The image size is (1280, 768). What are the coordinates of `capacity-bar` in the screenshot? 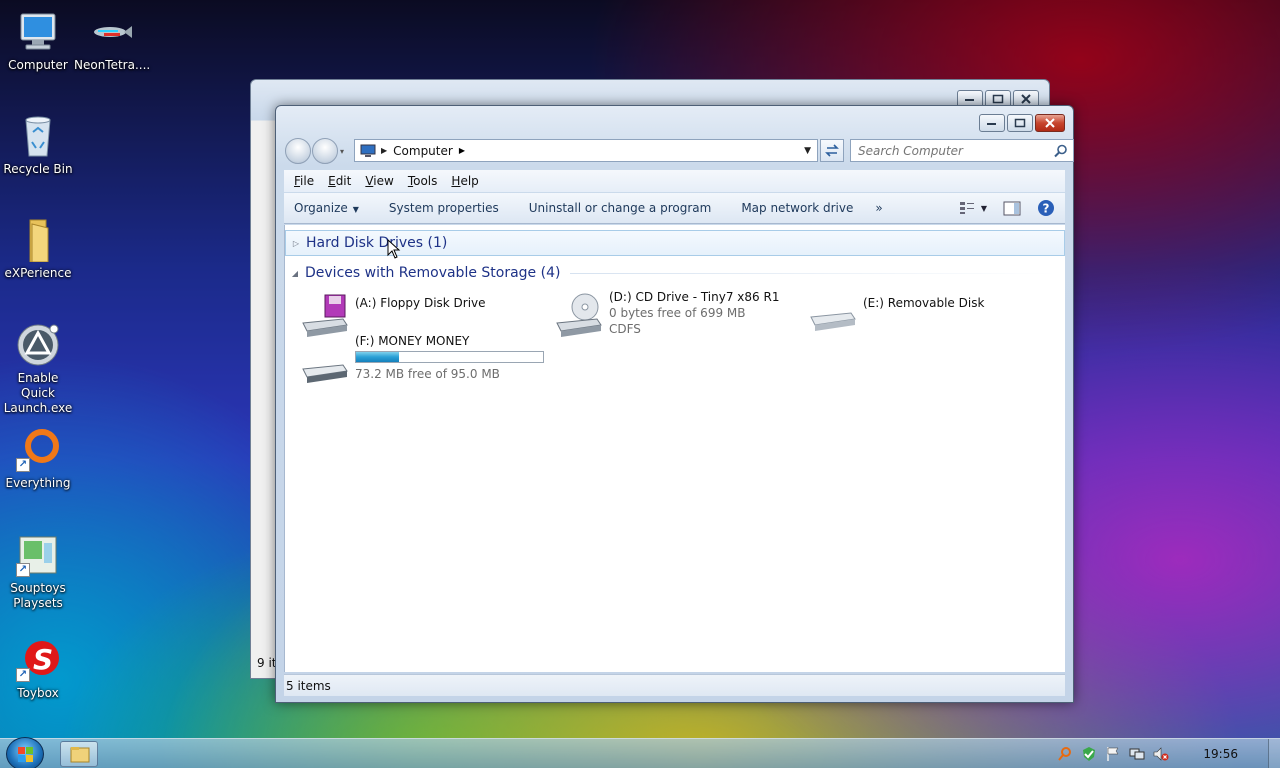 It's located at (449, 357).